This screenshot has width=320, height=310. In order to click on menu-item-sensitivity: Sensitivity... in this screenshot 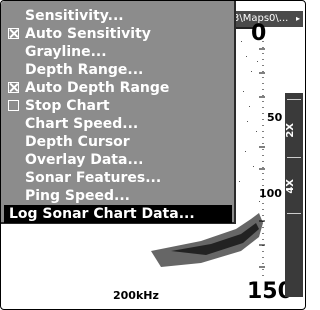, I will do `click(117, 16)`.